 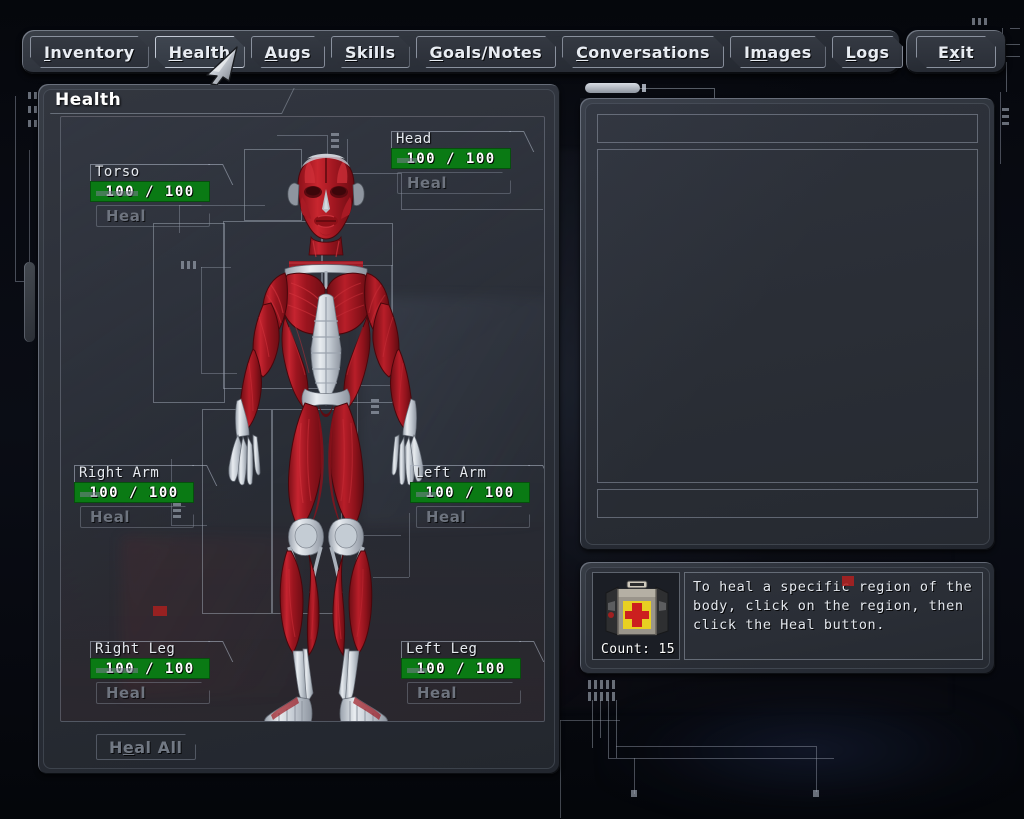 I want to click on tab-inventory: Inventory, so click(x=89, y=52).